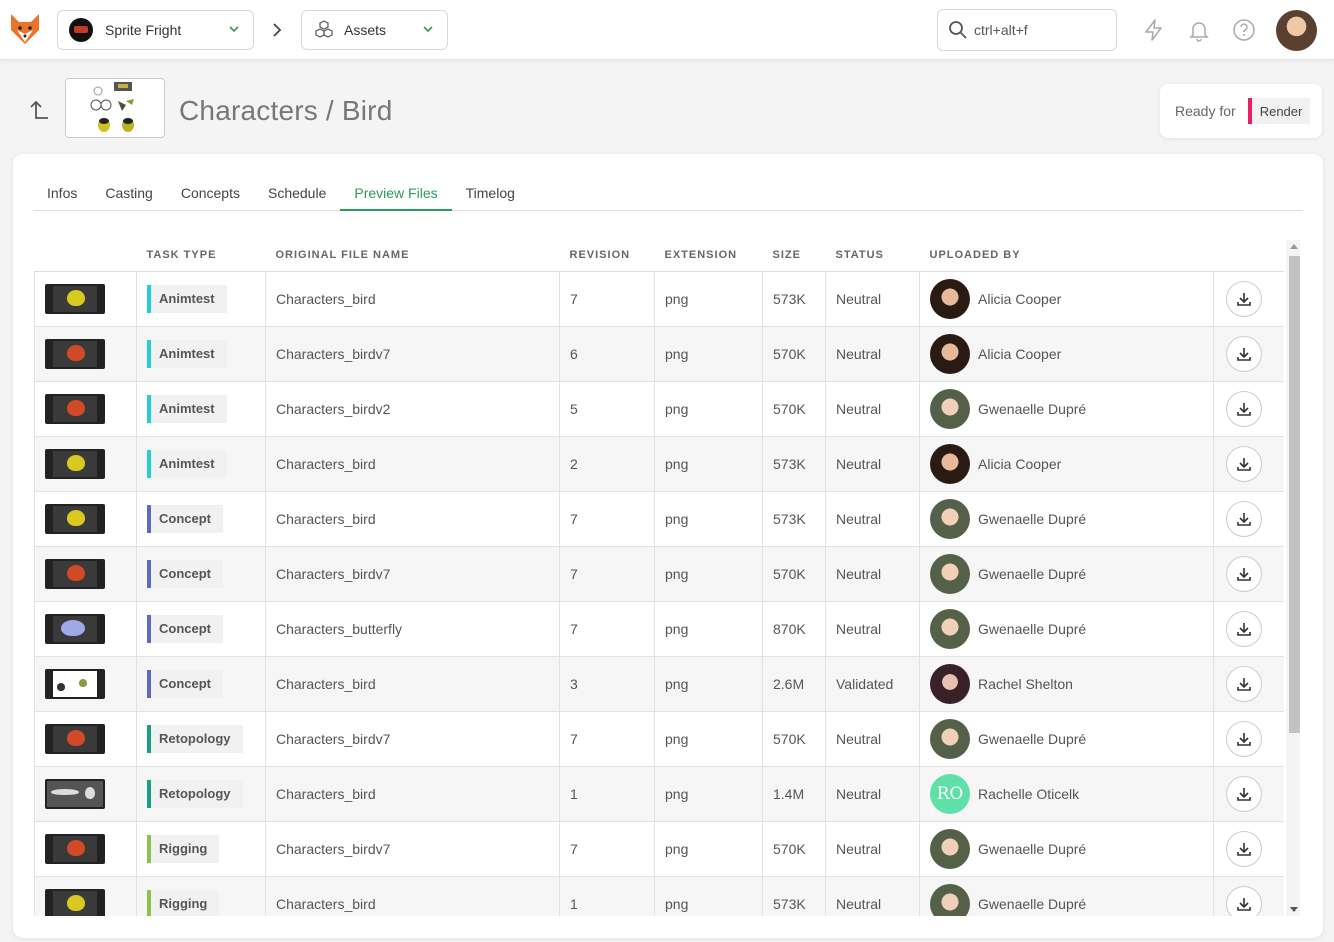 The height and width of the screenshot is (942, 1334). I want to click on bell-icon, so click(1199, 30).